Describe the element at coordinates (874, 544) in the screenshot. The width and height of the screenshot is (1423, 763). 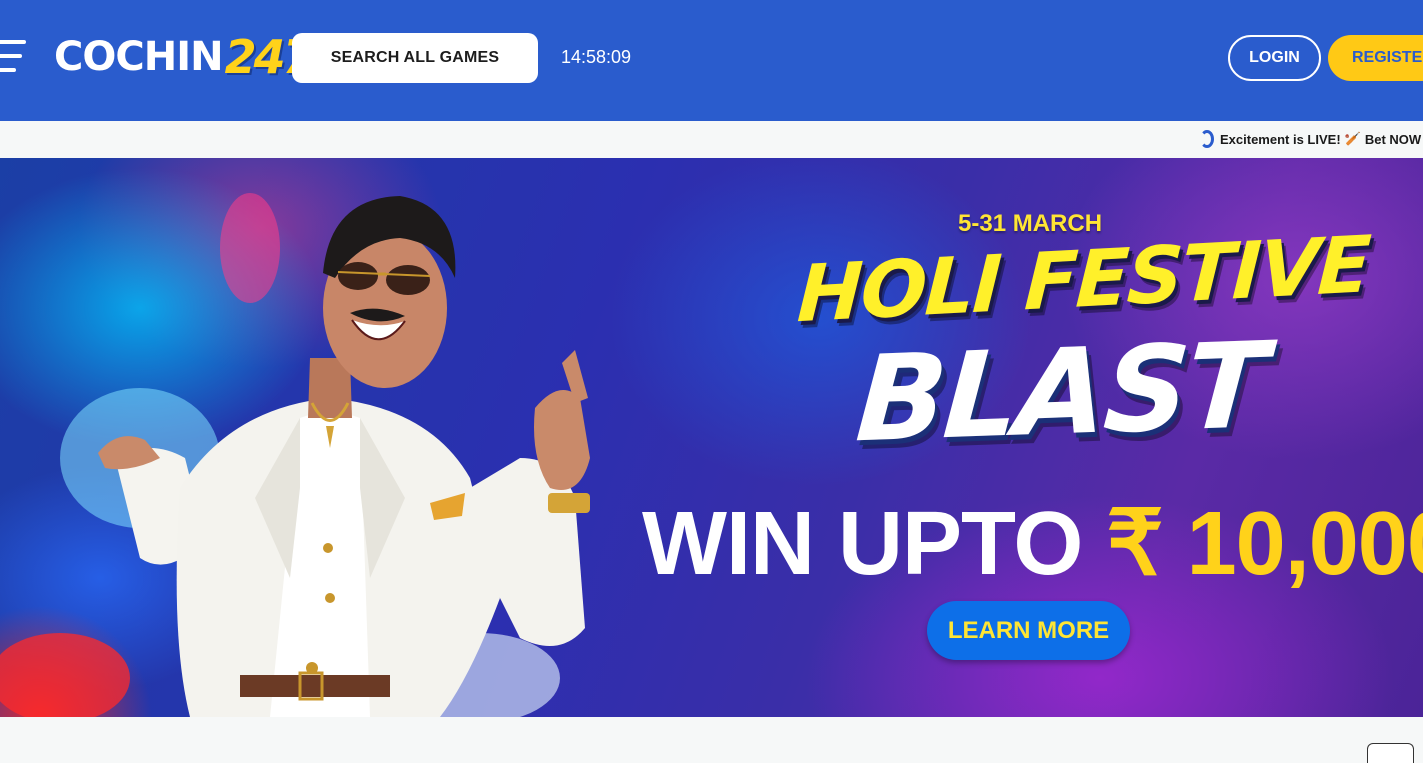
I see `win-prefix: WIN UPTO` at that location.